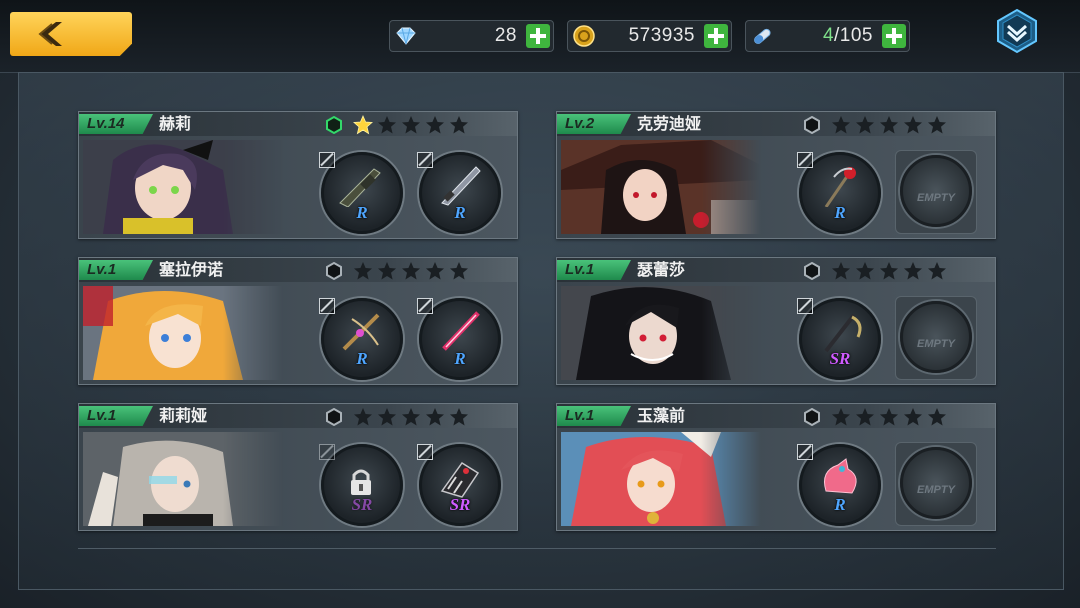  Describe the element at coordinates (505, 35) in the screenshot. I see `gem-count: 28` at that location.